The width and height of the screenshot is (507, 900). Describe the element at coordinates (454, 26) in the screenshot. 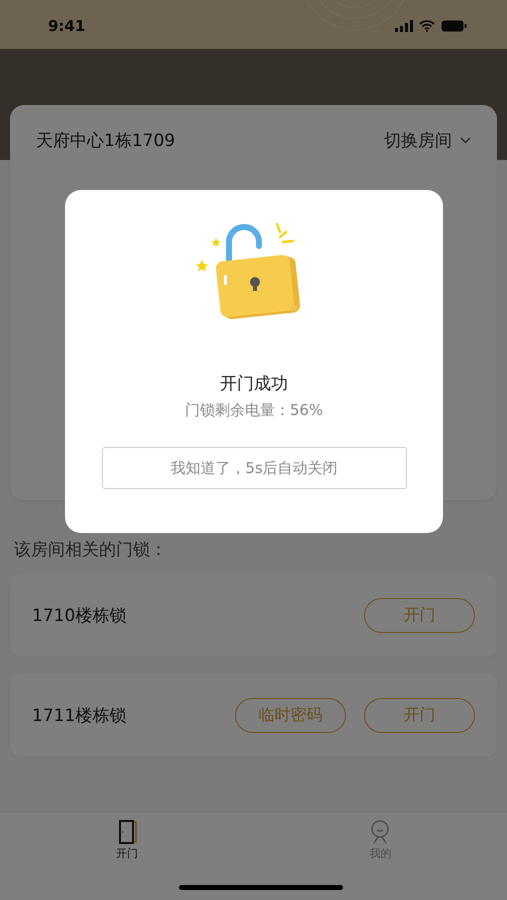

I see `battery-icon` at that location.